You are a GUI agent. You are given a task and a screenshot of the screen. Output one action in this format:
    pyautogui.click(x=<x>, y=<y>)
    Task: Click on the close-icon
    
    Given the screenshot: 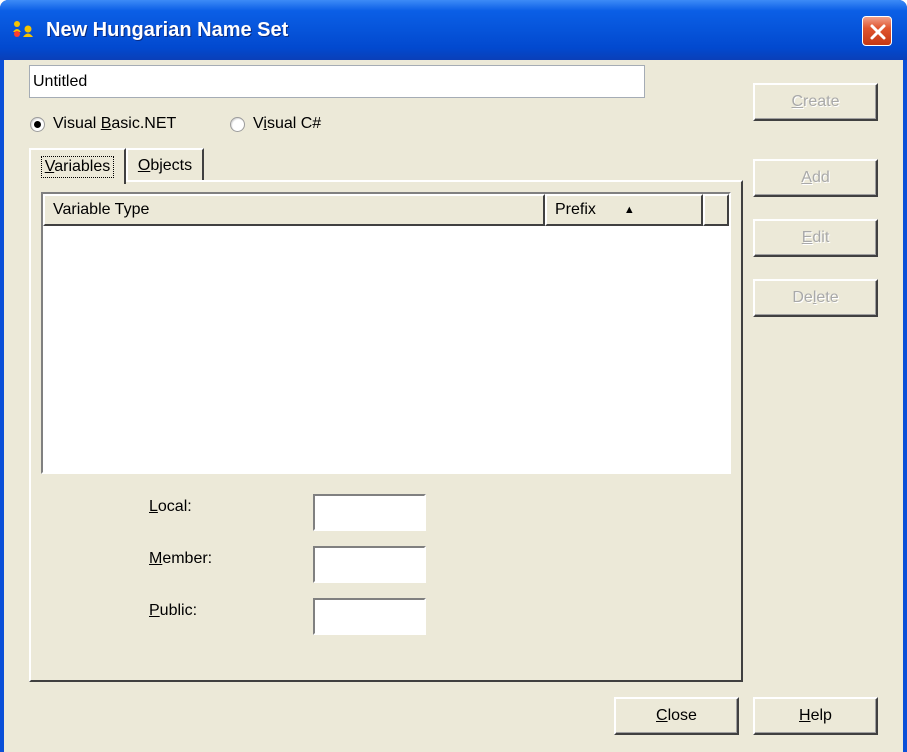 What is the action you would take?
    pyautogui.click(x=878, y=32)
    